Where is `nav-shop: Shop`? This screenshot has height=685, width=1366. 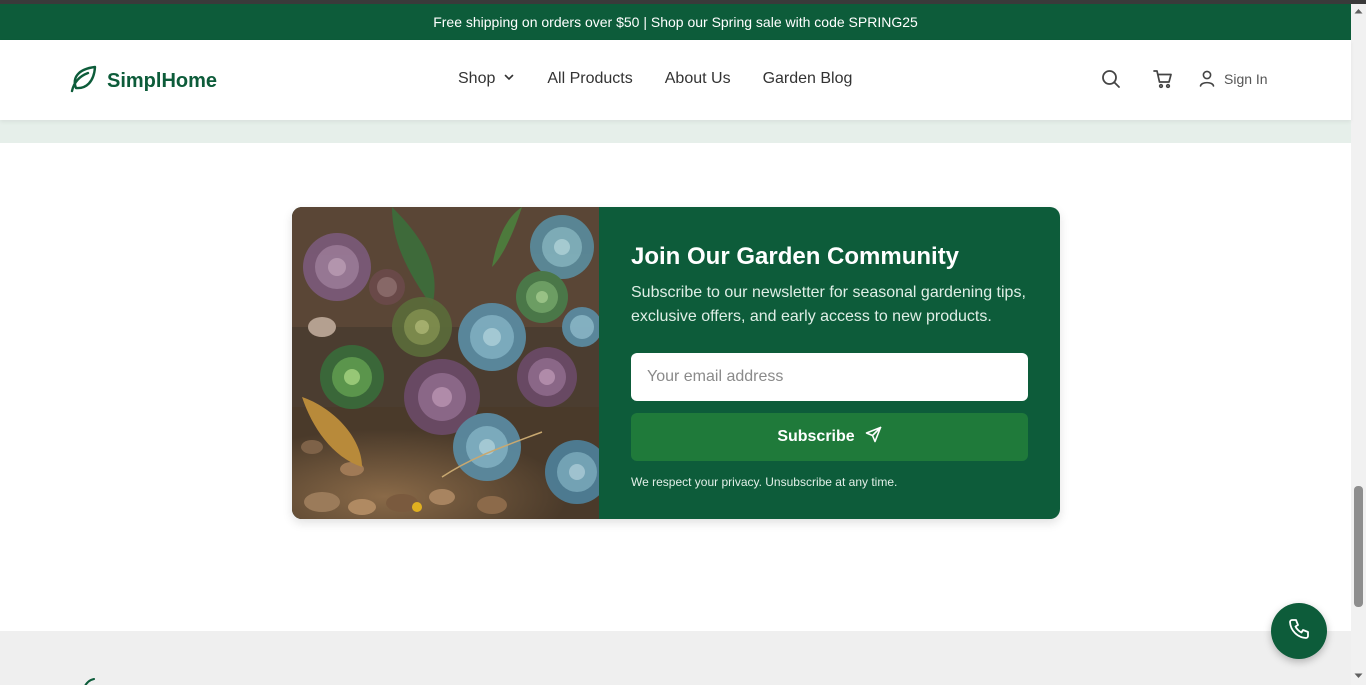
nav-shop: Shop is located at coordinates (486, 79).